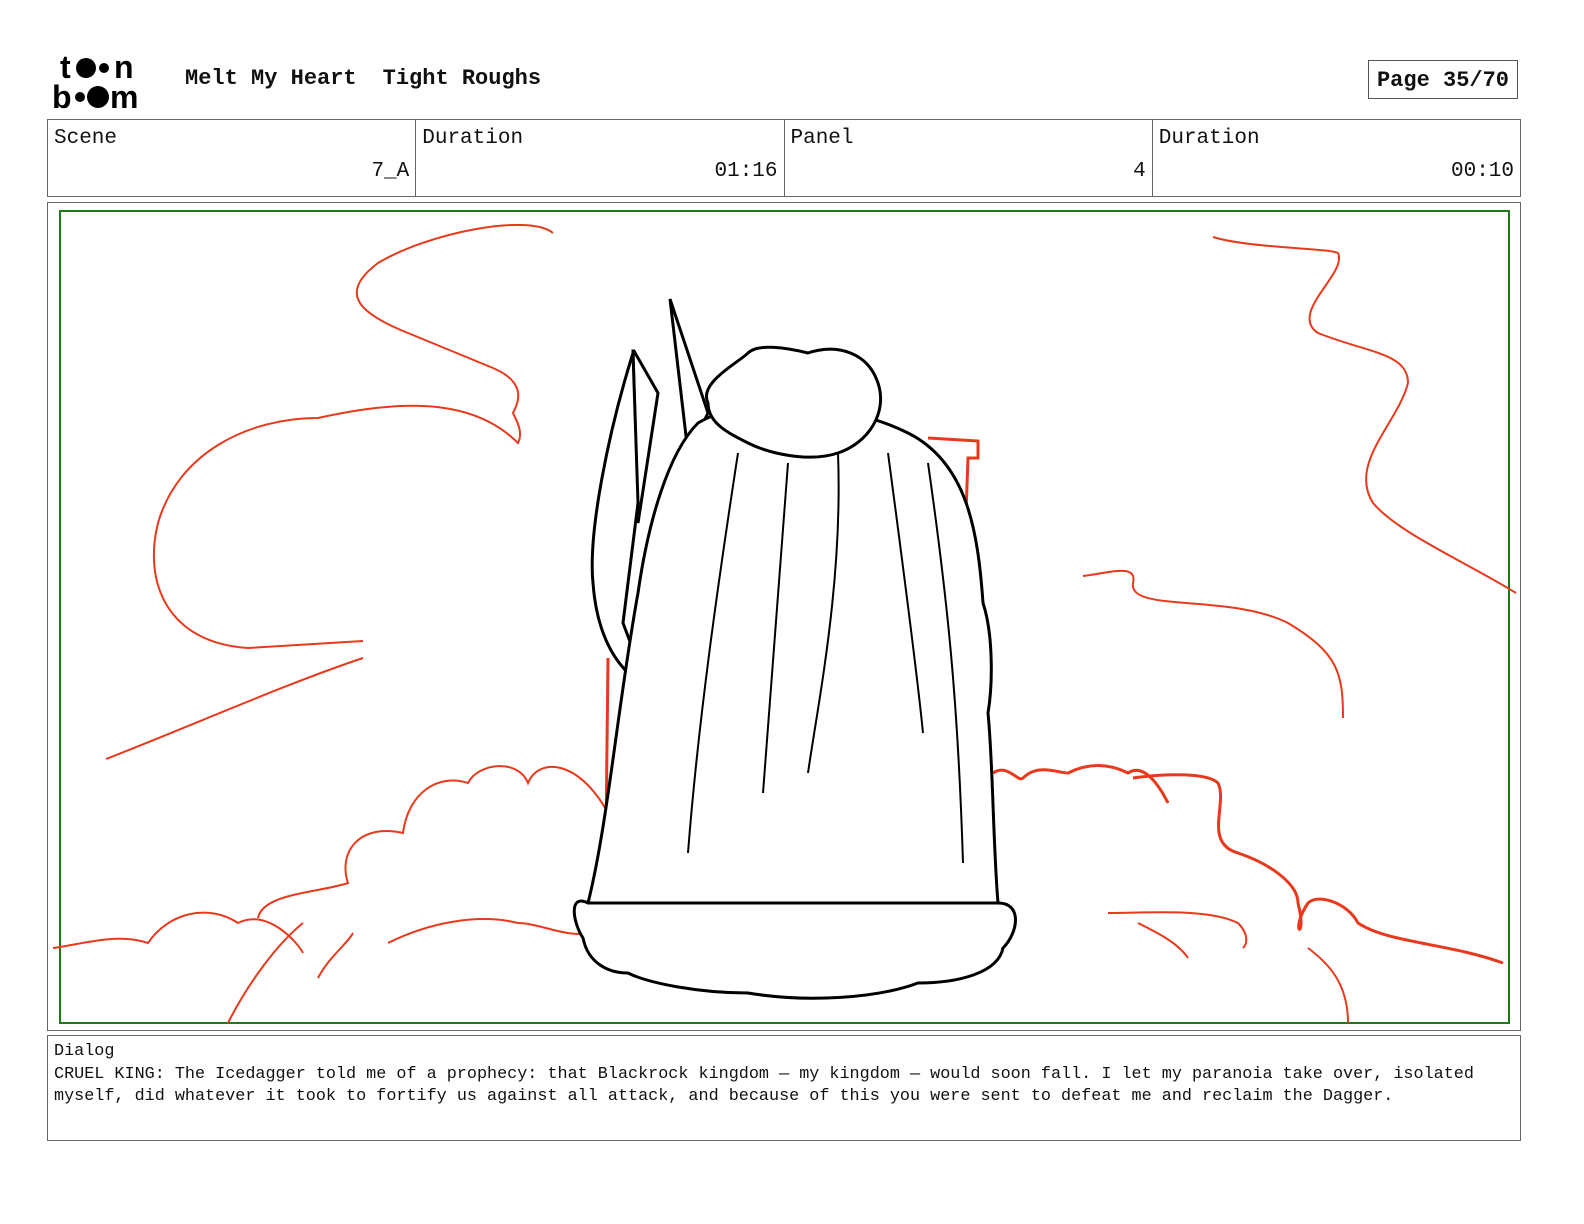 Image resolution: width=1584 pixels, height=1224 pixels. I want to click on page-number: Page 35/70, so click(1443, 79).